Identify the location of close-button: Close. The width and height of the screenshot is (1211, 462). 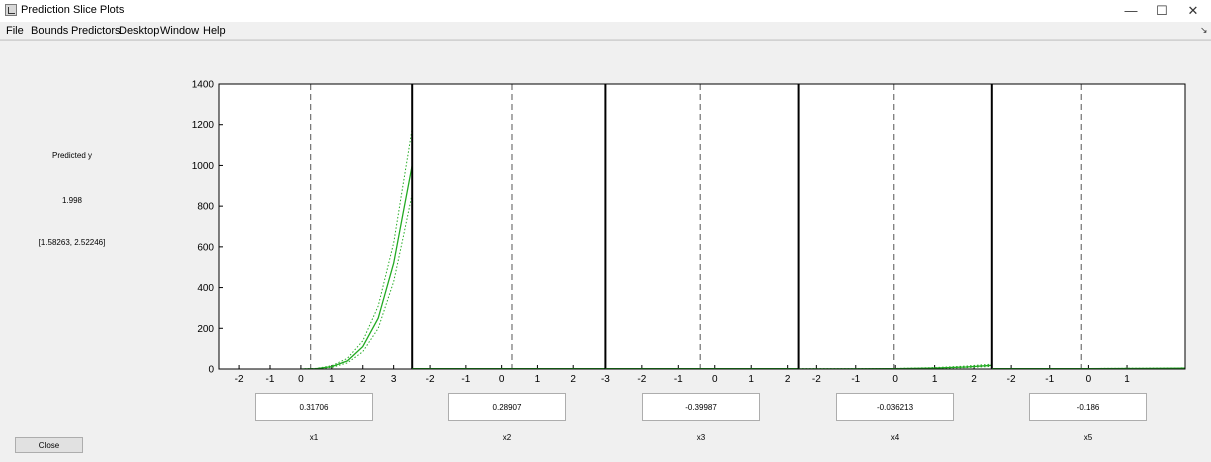
(49, 445).